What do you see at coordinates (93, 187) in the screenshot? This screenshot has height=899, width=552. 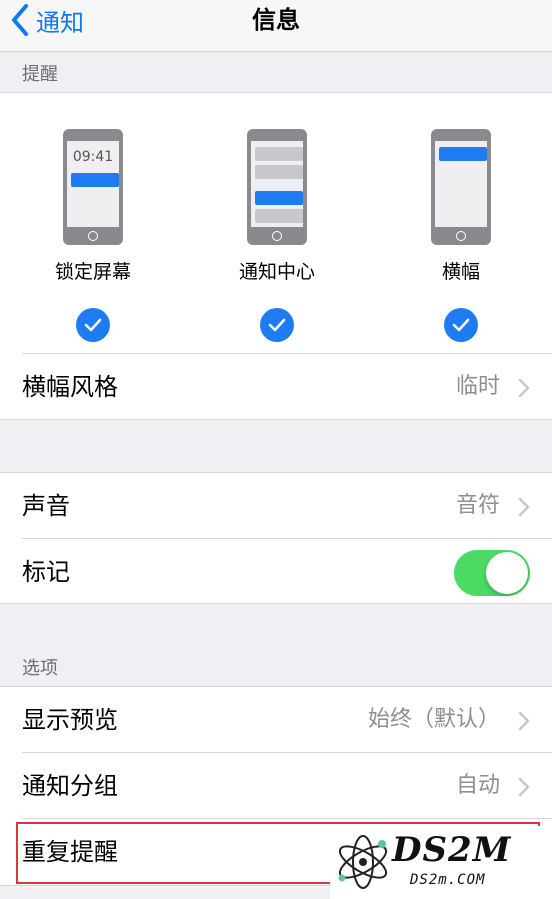 I see `phone-lock-screen-icon: 09:41` at bounding box center [93, 187].